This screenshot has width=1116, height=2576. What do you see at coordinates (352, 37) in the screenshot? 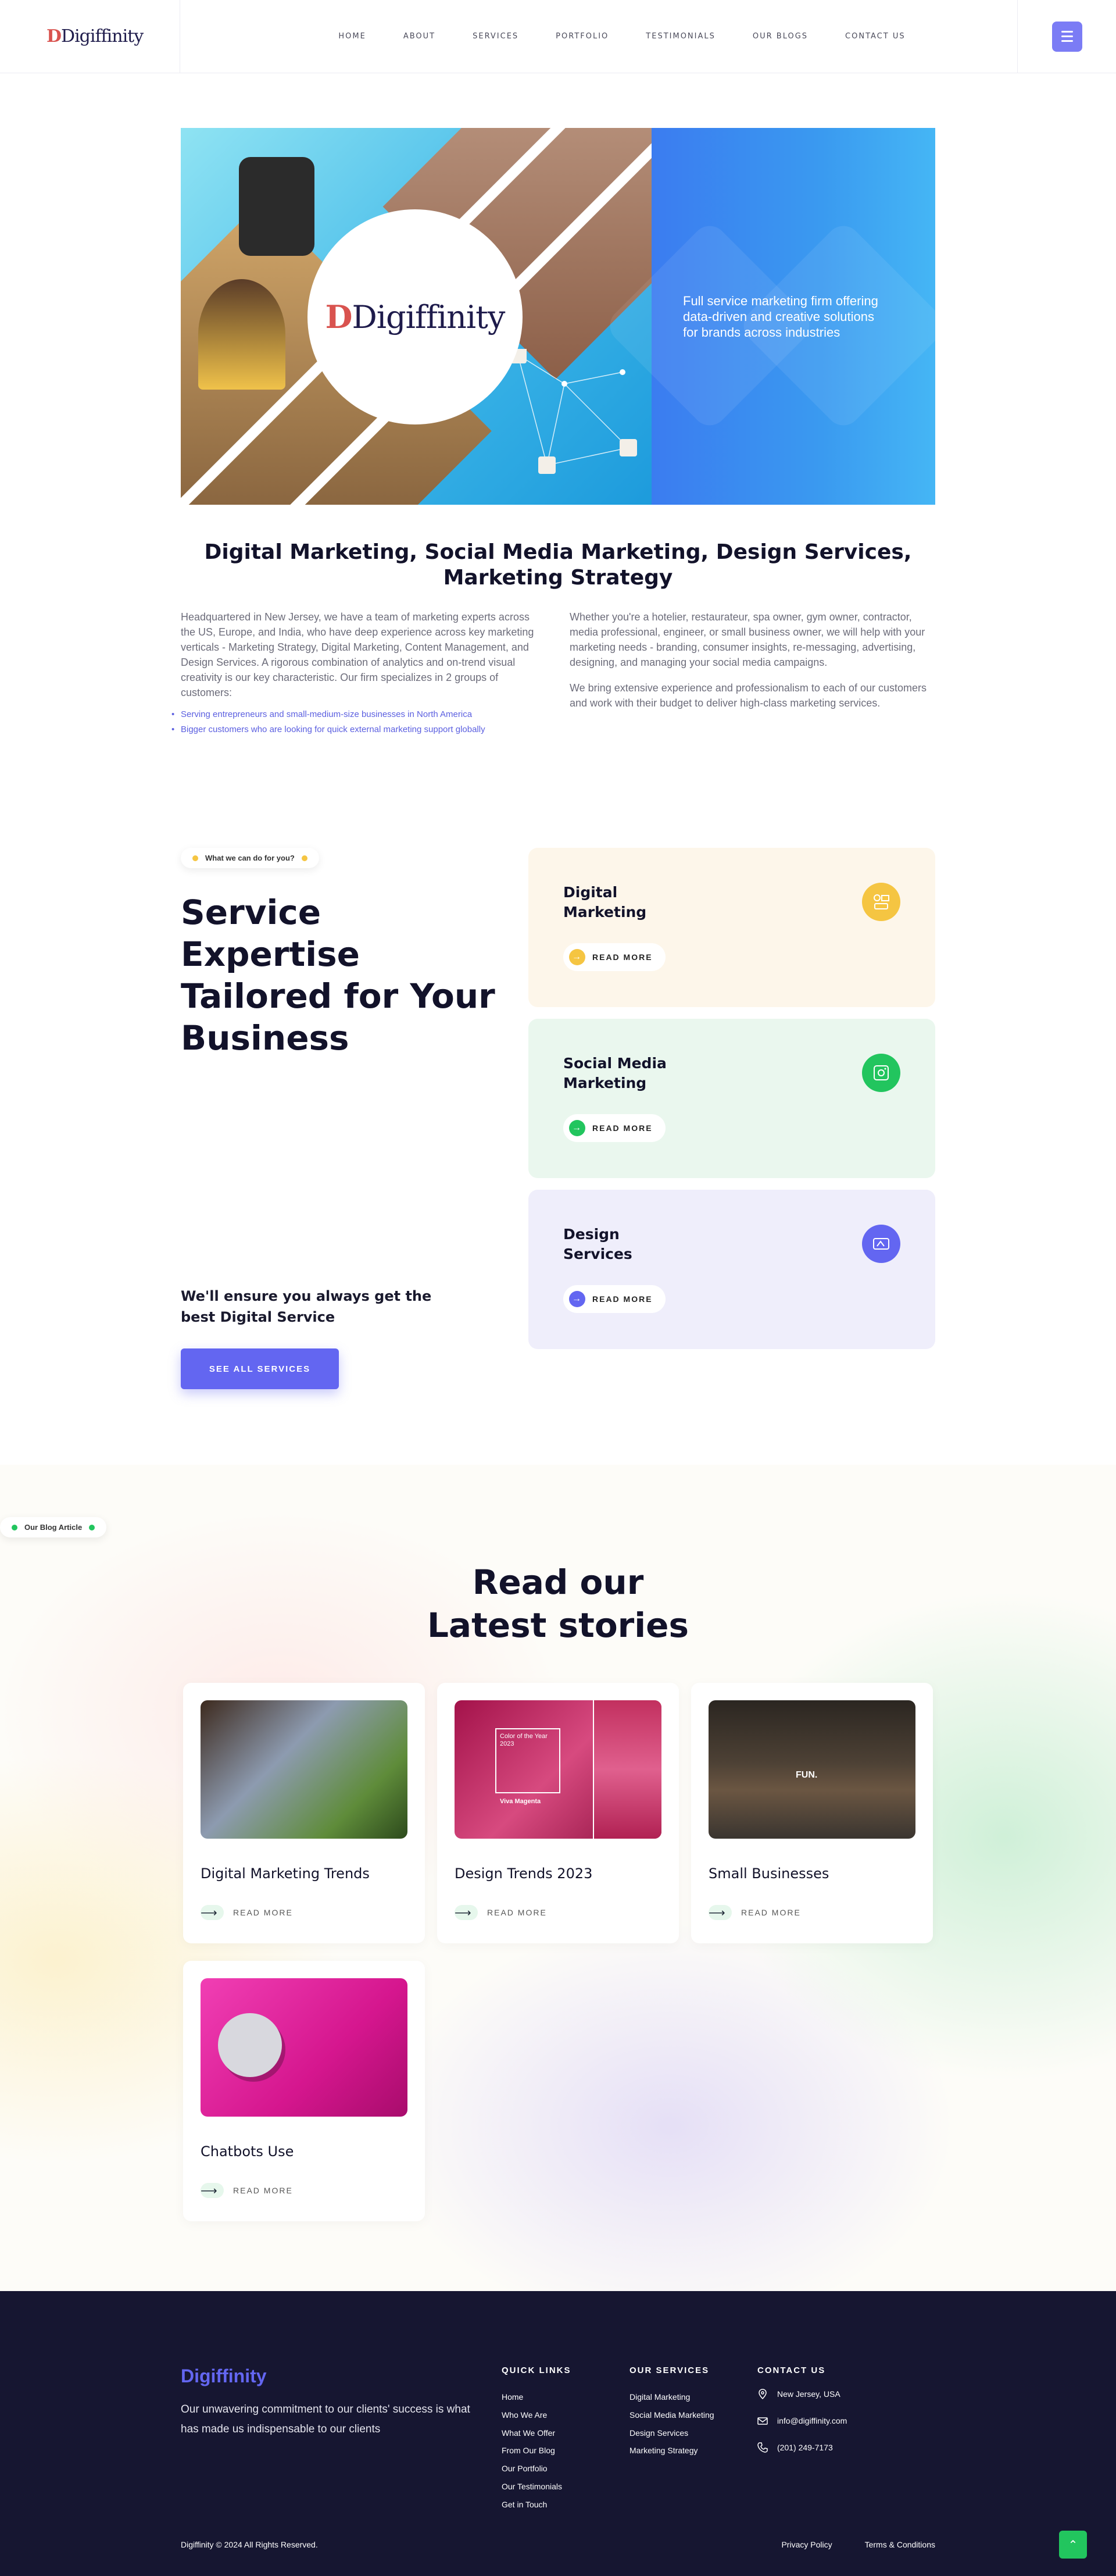
I see `nav-home: HOME` at bounding box center [352, 37].